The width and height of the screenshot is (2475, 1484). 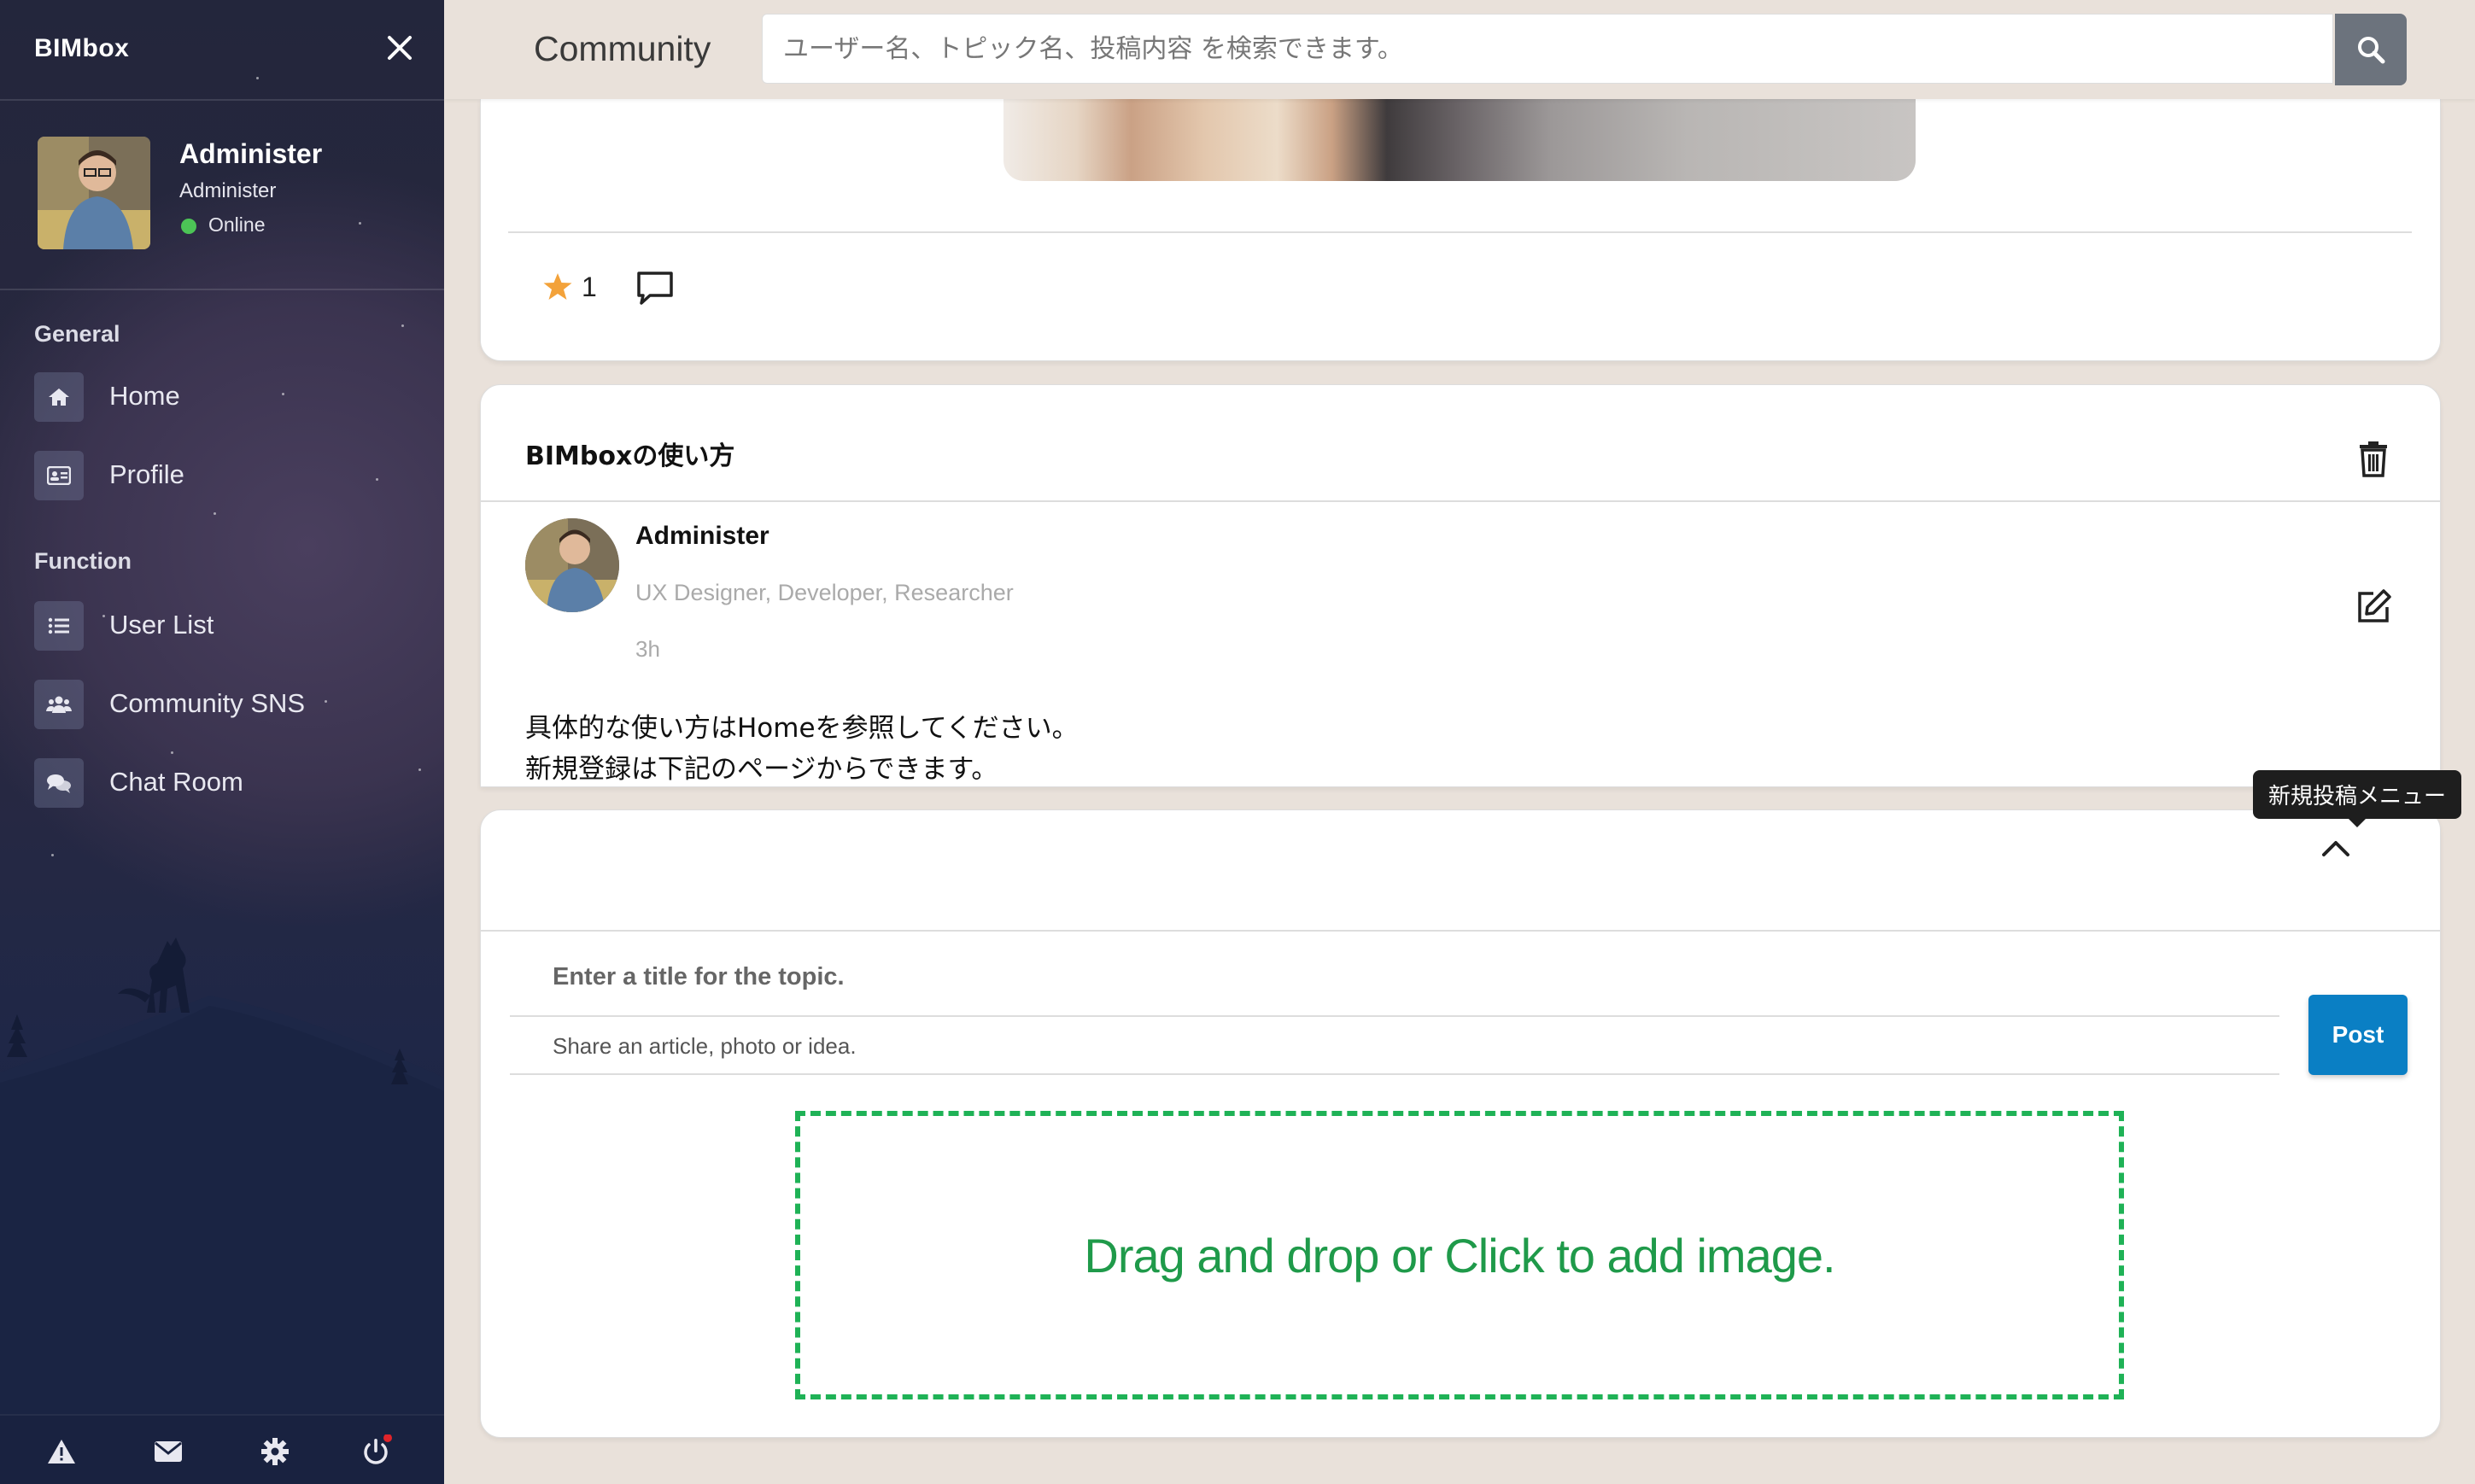 What do you see at coordinates (2336, 848) in the screenshot?
I see `chevron-up-icon` at bounding box center [2336, 848].